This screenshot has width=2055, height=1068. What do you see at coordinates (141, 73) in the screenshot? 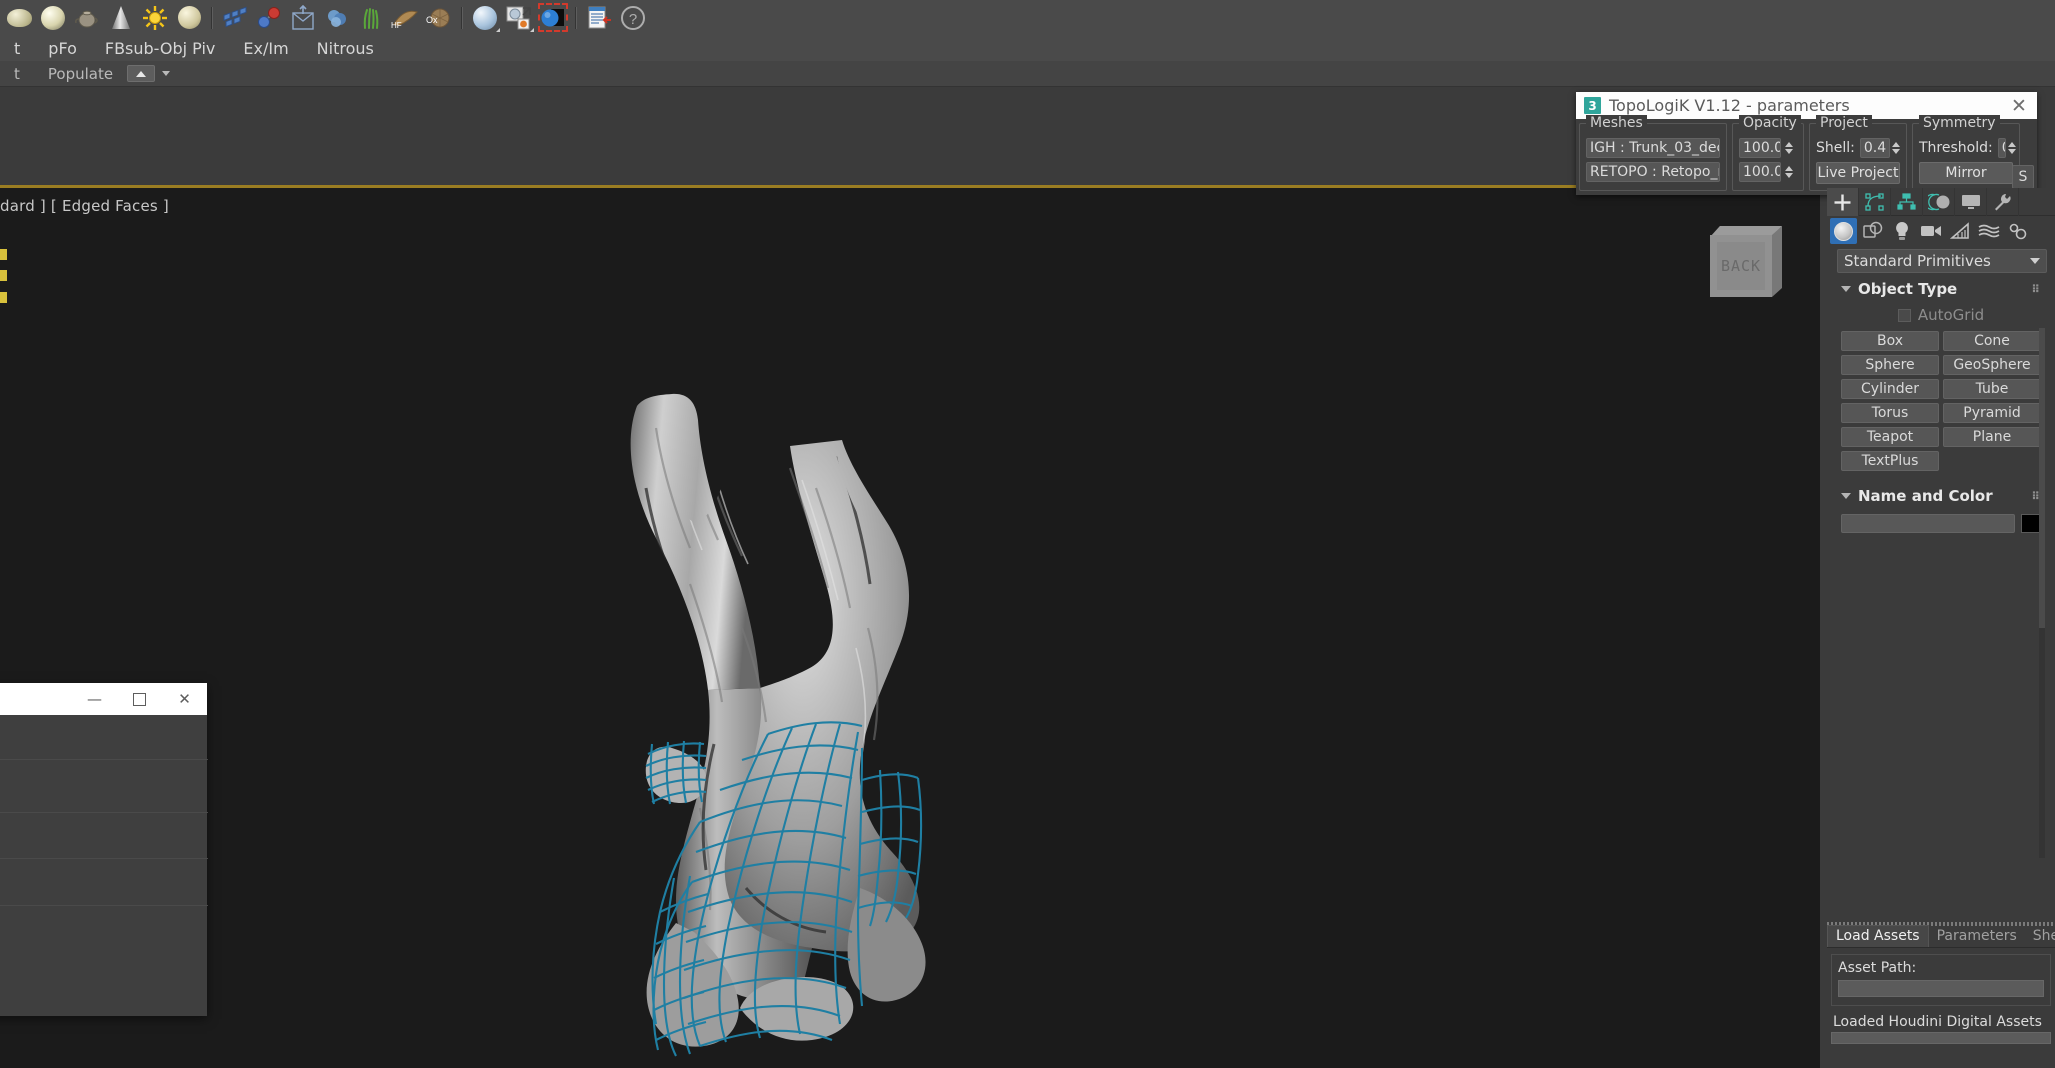
I see `populate-flyout-button` at bounding box center [141, 73].